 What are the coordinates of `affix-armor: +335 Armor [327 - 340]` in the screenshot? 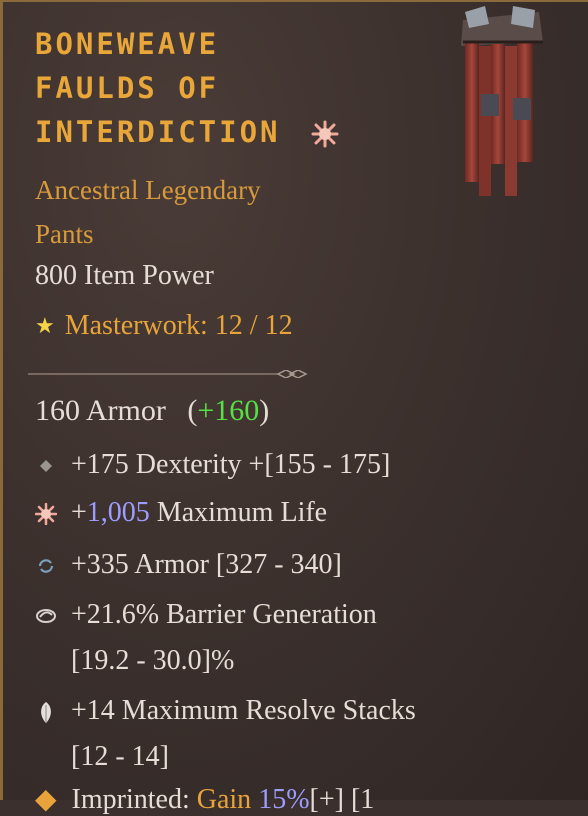 It's located at (305, 565).